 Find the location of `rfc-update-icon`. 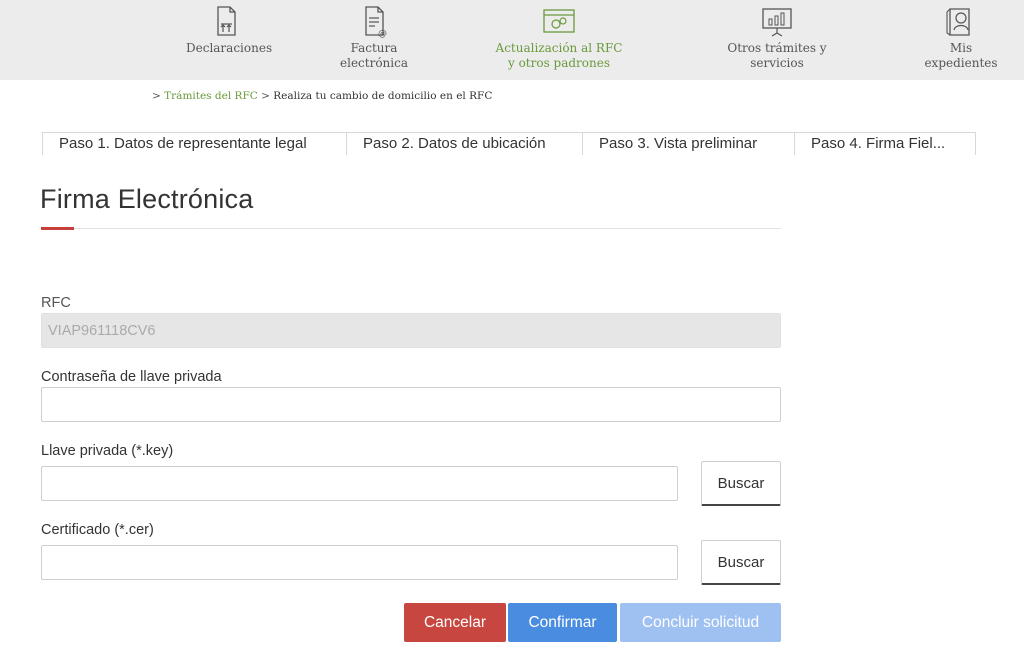

rfc-update-icon is located at coordinates (559, 21).